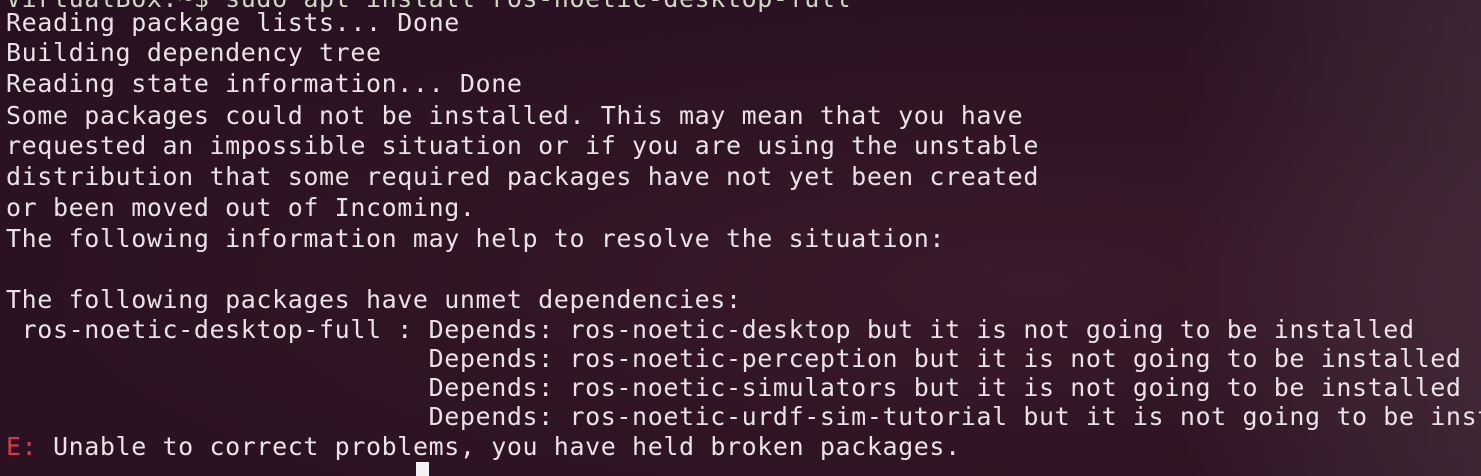 Image resolution: width=1481 pixels, height=476 pixels. Describe the element at coordinates (22, 446) in the screenshot. I see `error-marker: E:` at that location.